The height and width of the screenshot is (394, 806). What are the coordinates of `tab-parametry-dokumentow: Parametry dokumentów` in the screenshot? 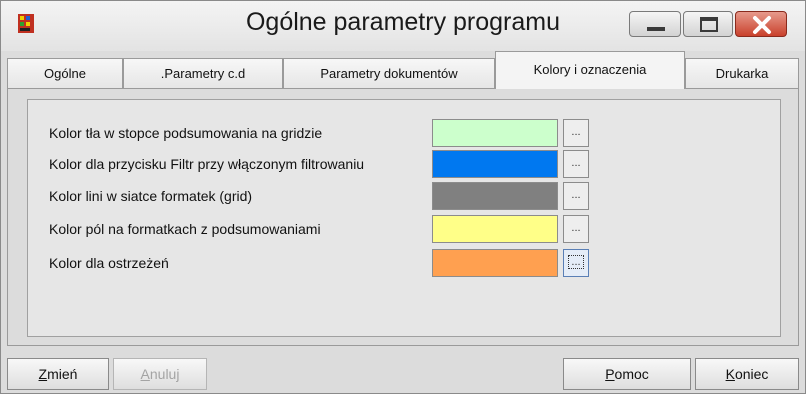 It's located at (389, 73).